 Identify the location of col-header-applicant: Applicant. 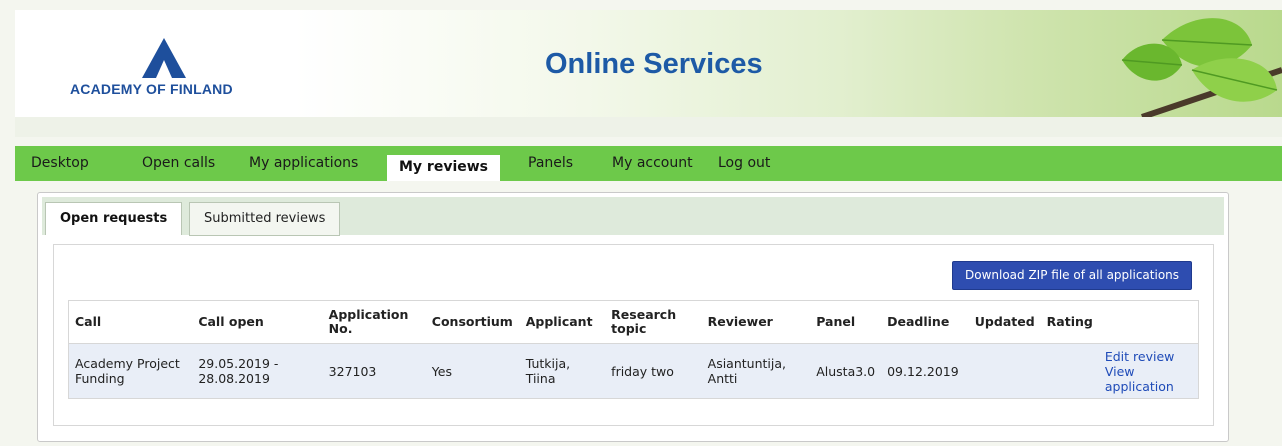
(562, 322).